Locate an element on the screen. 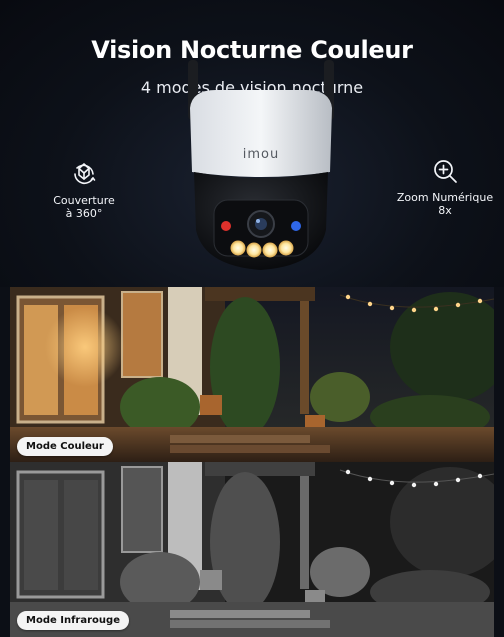 The width and height of the screenshot is (504, 637). feature-label-line1: Couverture is located at coordinates (84, 200).